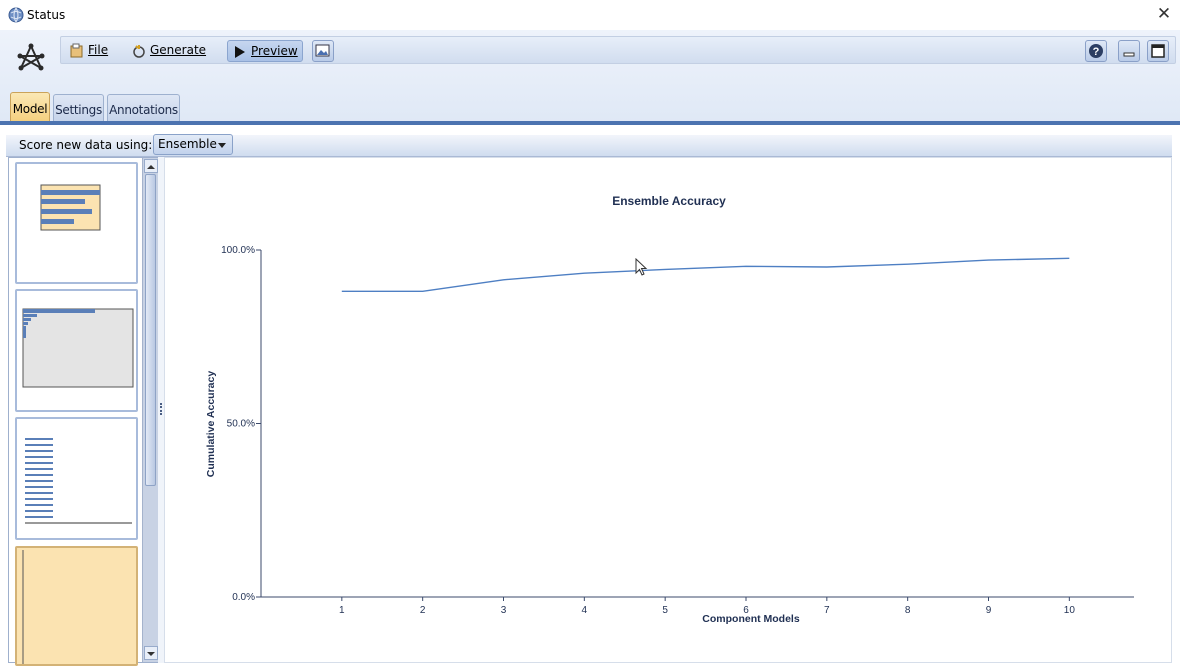 Image resolution: width=1180 pixels, height=669 pixels. I want to click on help-button: ?, so click(1096, 51).